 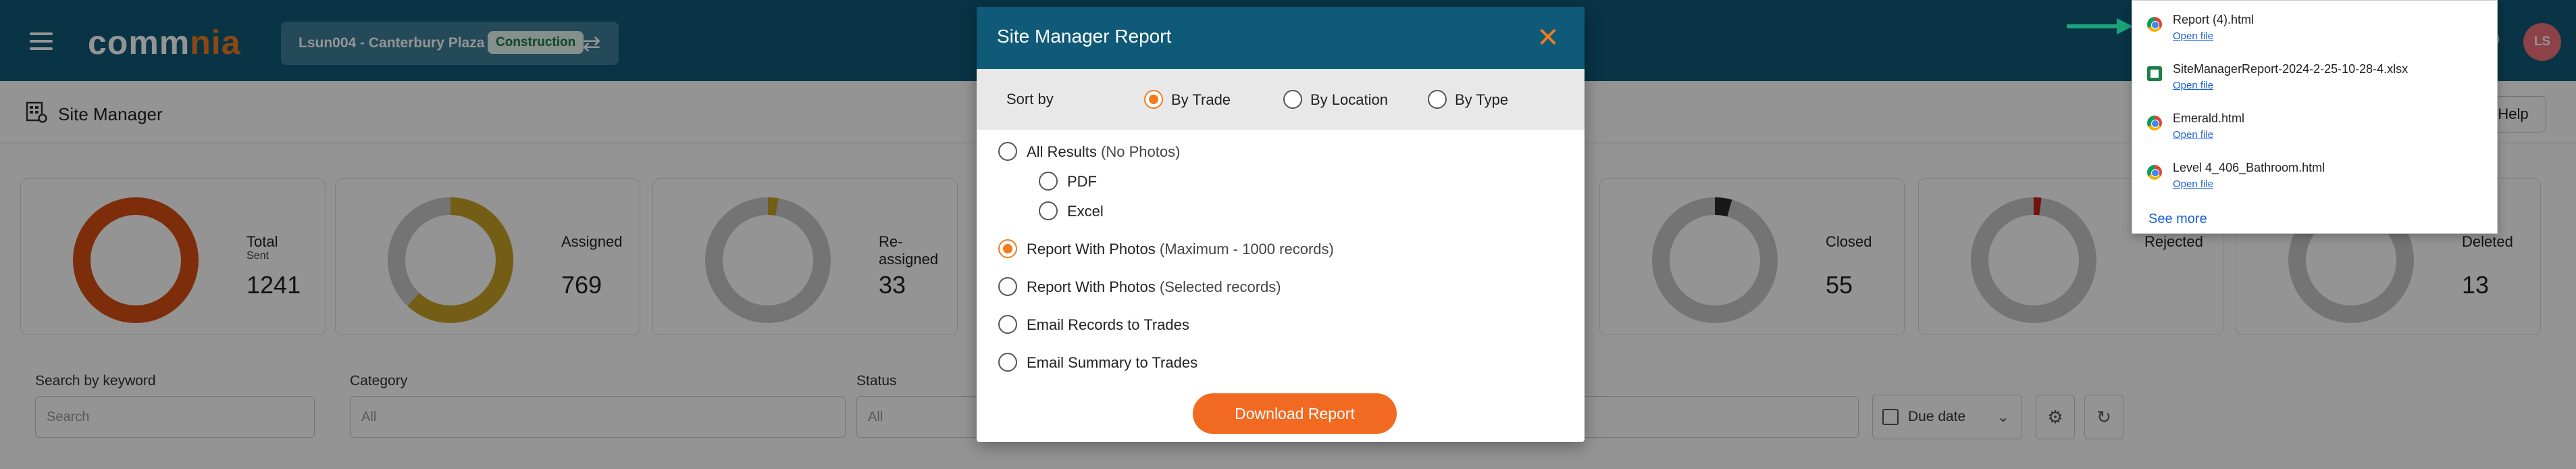 I want to click on report-option-label: All Results (No Photos), so click(x=1103, y=152).